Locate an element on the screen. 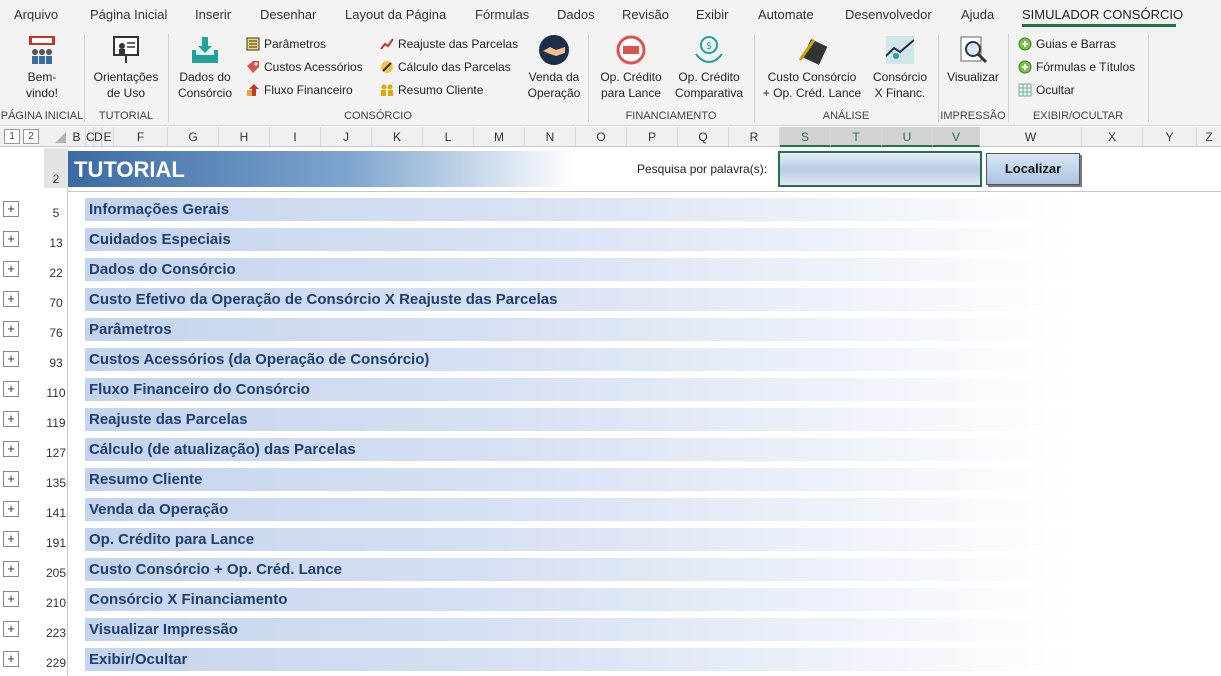 The height and width of the screenshot is (676, 1221). topic-row-reajuste-parcelas: Reajuste das Parcelas is located at coordinates (580, 419).